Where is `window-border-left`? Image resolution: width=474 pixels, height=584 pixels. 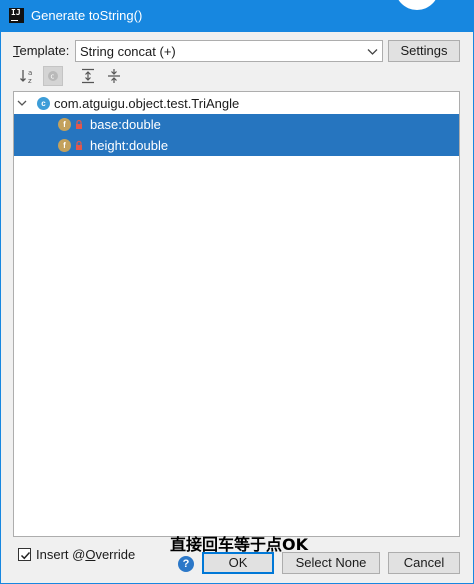
window-border-left is located at coordinates (0, 308).